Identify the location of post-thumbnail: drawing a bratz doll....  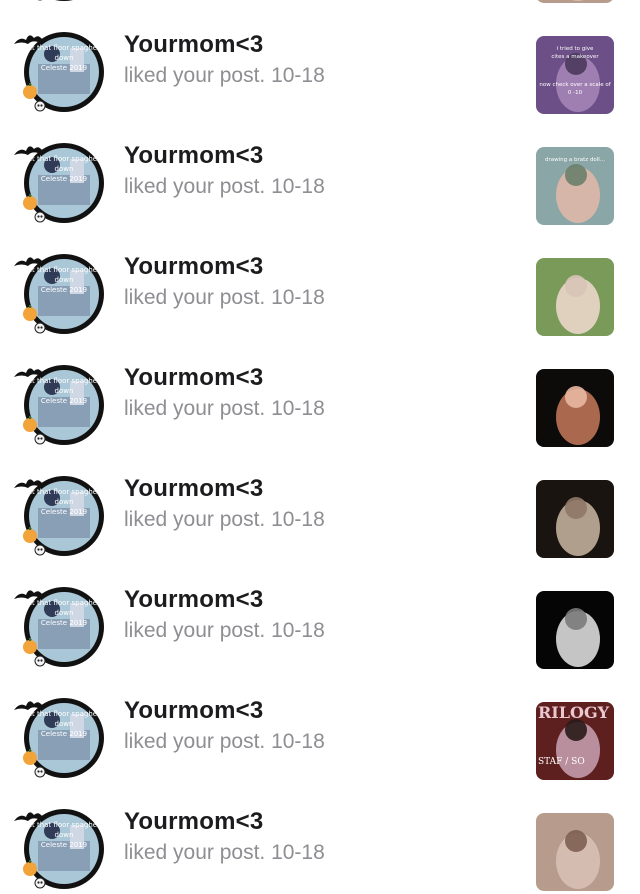
(575, 186).